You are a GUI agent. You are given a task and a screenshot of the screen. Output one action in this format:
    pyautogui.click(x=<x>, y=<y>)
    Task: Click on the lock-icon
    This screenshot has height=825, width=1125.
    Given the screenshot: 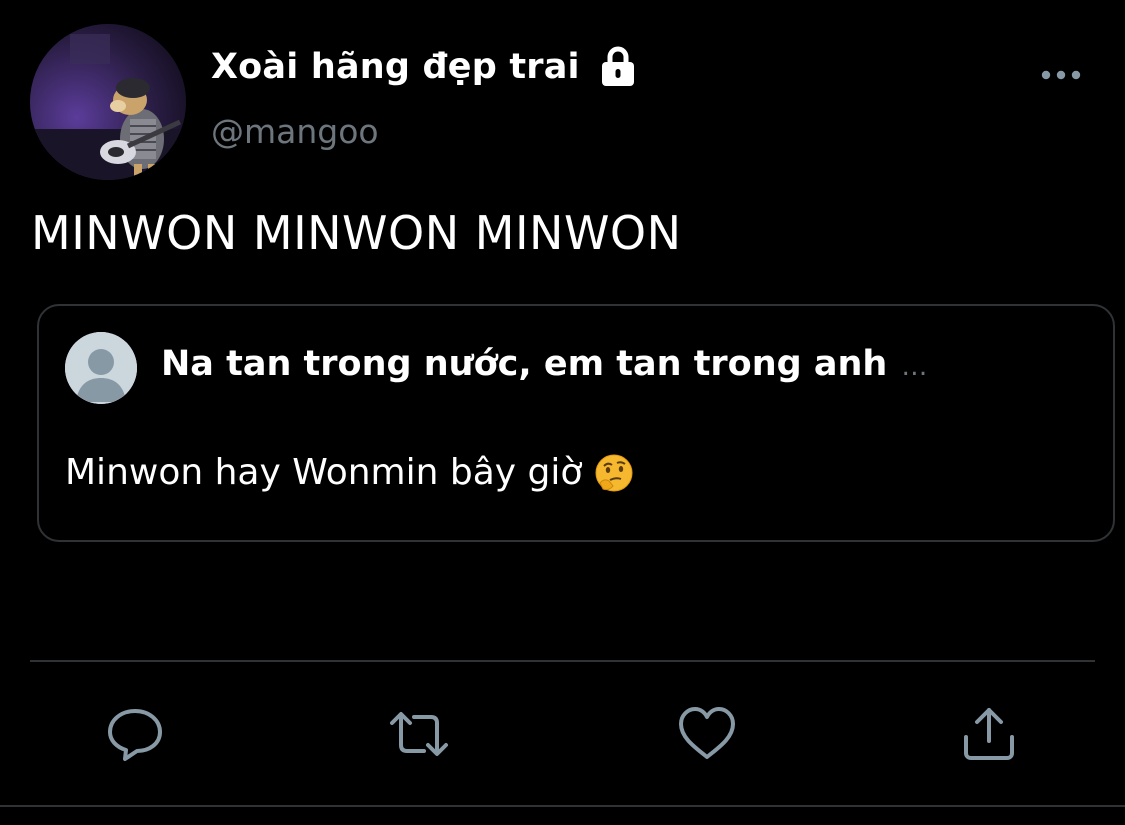 What is the action you would take?
    pyautogui.click(x=618, y=67)
    